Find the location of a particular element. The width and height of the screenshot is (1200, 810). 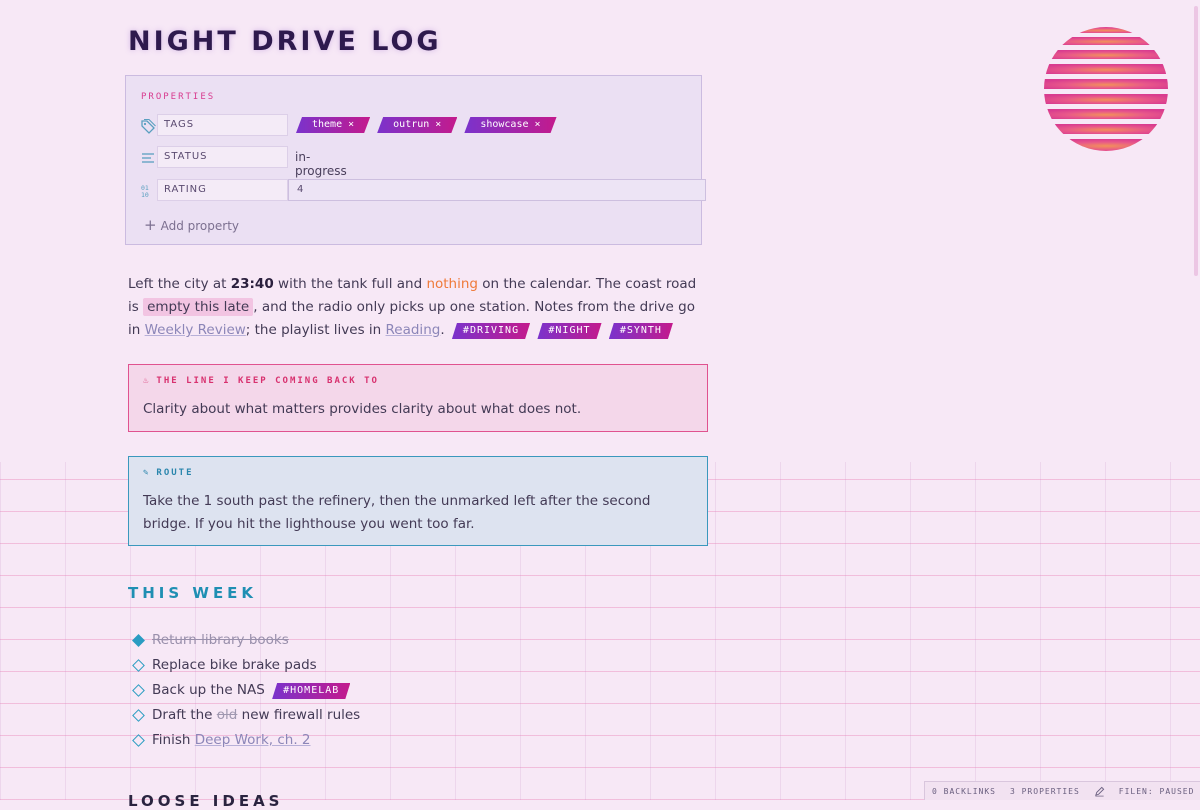

paragraph-text: ; the playlist lives in is located at coordinates (315, 330).